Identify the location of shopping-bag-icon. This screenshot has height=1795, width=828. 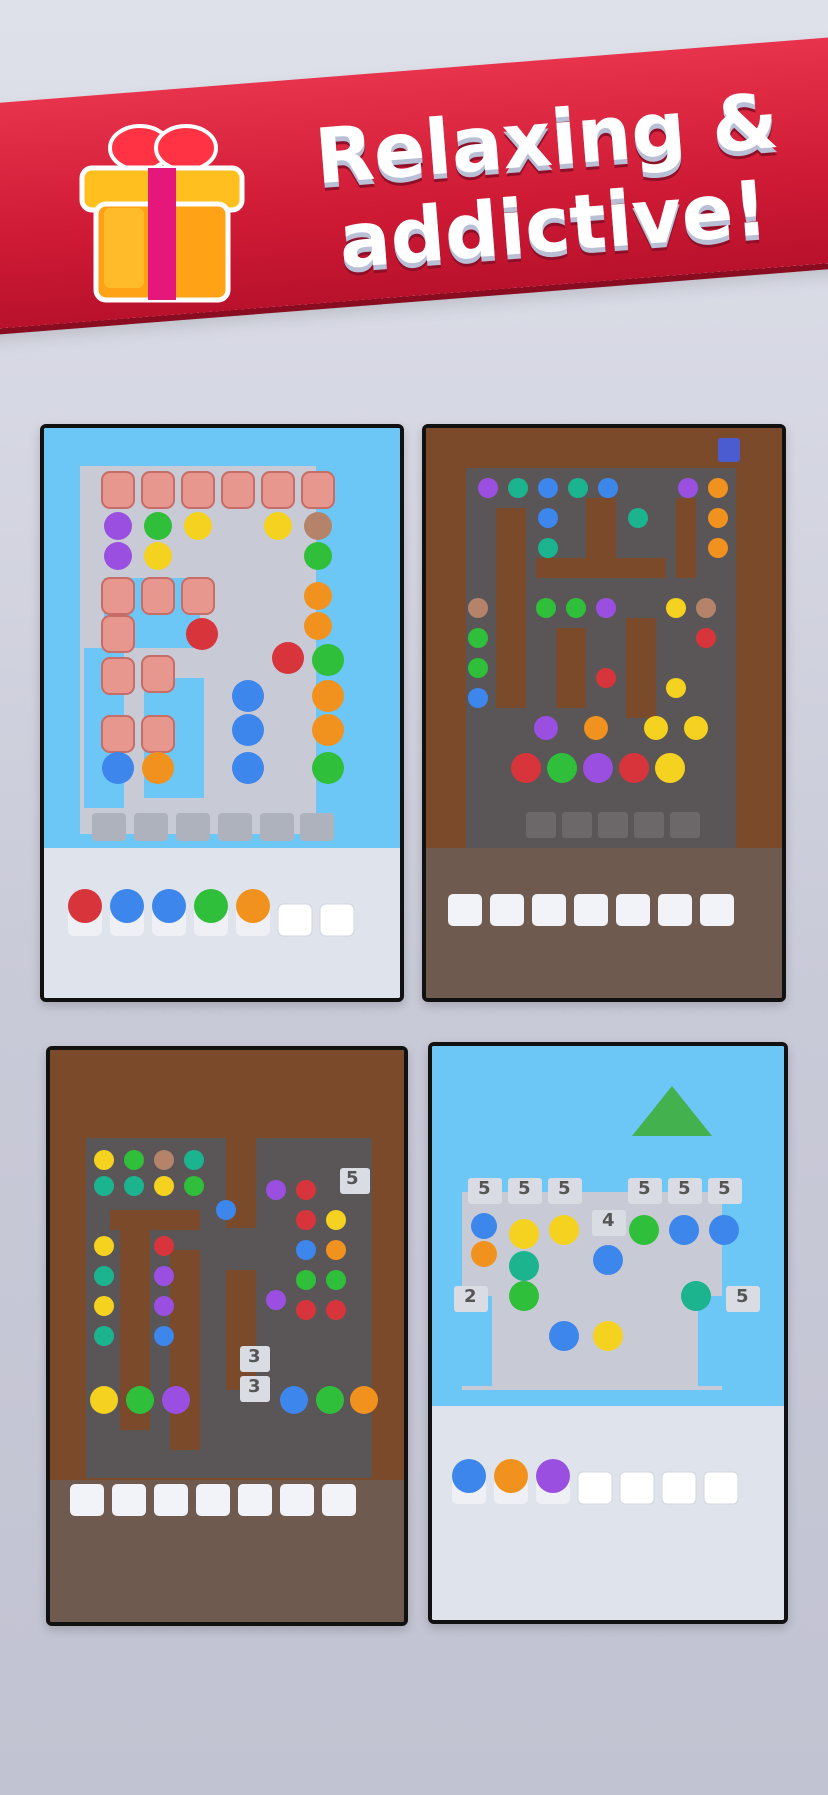
(729, 450).